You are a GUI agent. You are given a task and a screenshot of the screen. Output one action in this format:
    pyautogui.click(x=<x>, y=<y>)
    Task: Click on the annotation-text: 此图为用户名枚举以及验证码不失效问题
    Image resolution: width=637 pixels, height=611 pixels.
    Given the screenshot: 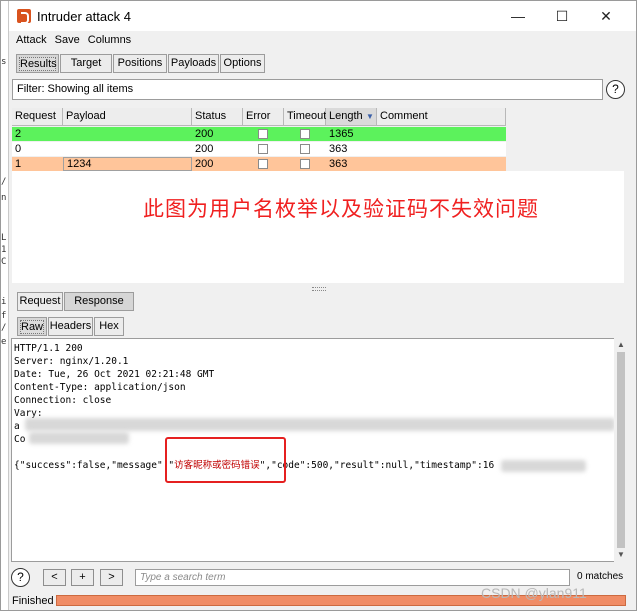 What is the action you would take?
    pyautogui.click(x=341, y=209)
    